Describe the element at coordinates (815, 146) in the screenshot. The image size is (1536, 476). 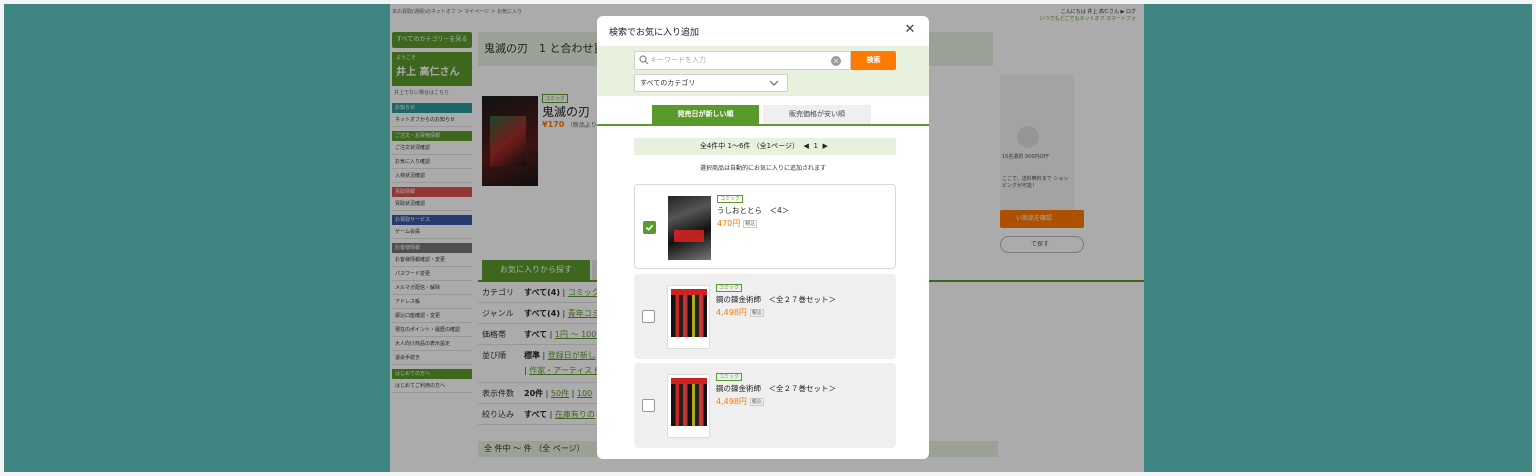
I see `pager-page: 1` at that location.